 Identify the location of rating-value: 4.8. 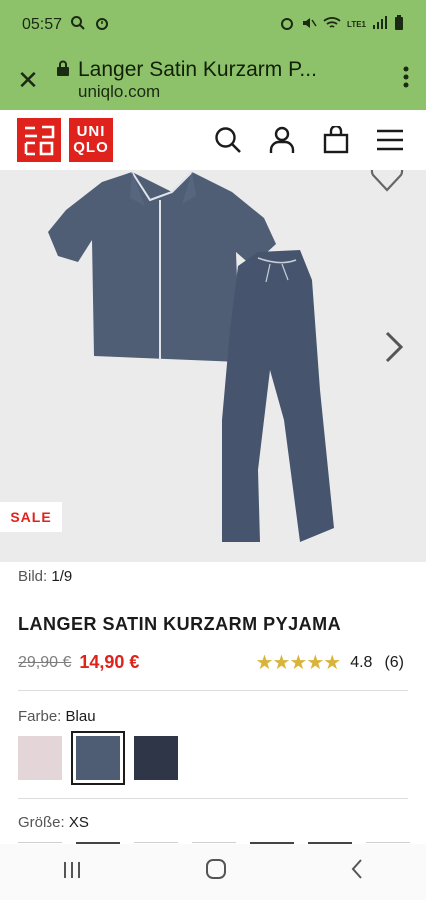
(361, 662).